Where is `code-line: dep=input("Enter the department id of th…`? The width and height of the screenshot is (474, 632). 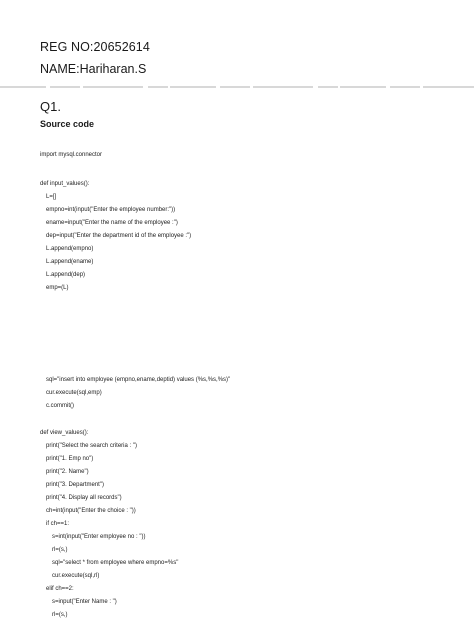
code-line: dep=input("Enter the department id of th… is located at coordinates (119, 236).